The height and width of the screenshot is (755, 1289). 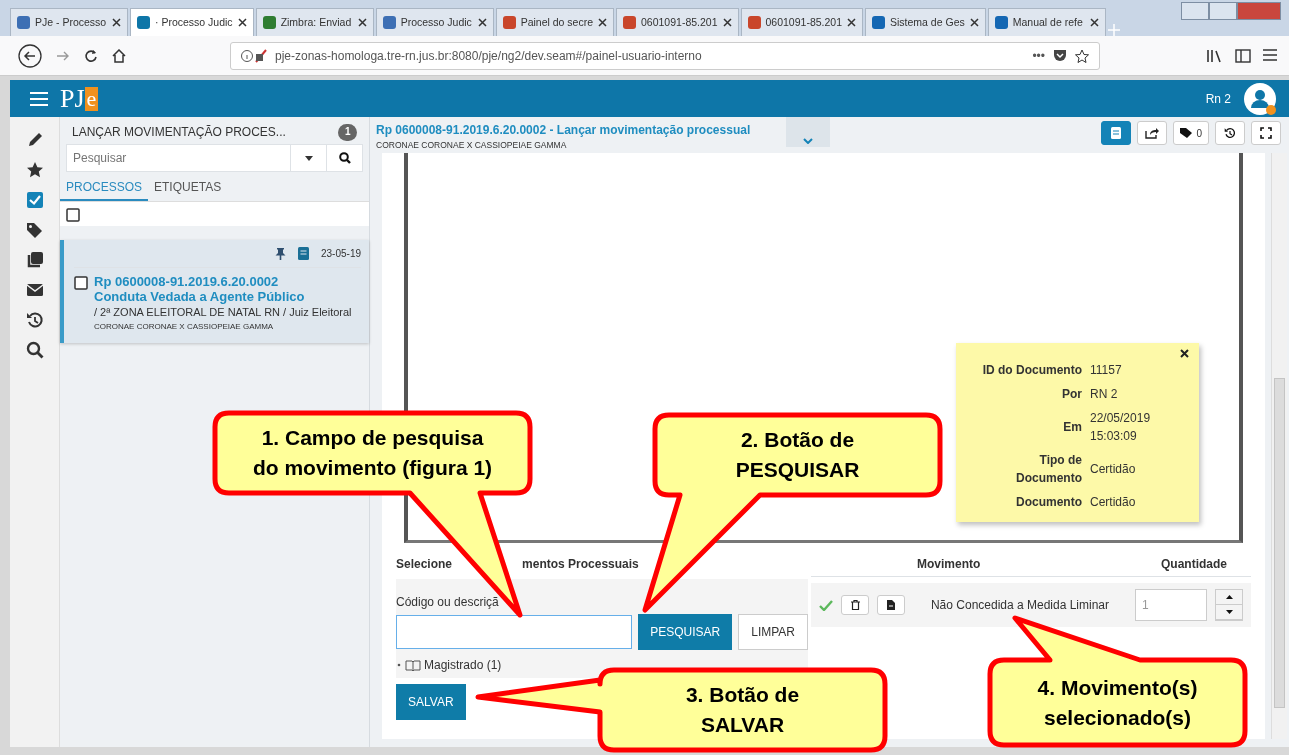 I want to click on browser-tab: Sistema de Ges, so click(x=925, y=22).